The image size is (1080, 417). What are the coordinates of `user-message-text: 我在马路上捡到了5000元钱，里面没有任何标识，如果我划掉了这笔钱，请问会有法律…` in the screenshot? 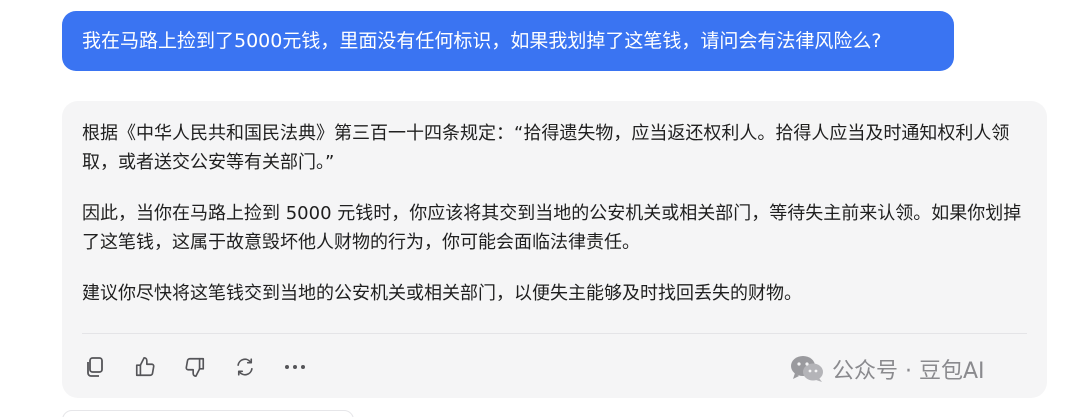 It's located at (482, 41).